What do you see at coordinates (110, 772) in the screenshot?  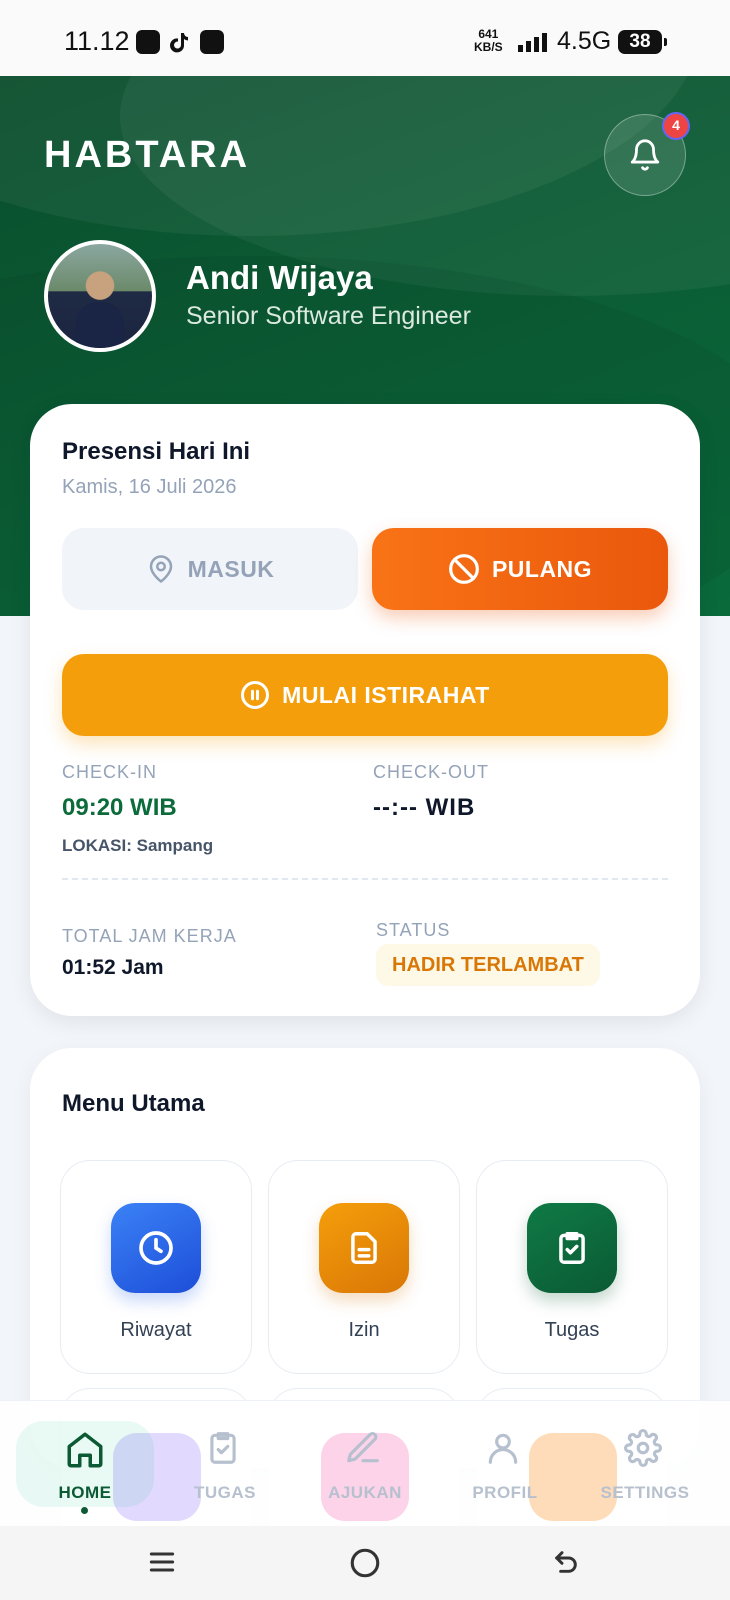 I see `checkin-label: CHECK-IN` at bounding box center [110, 772].